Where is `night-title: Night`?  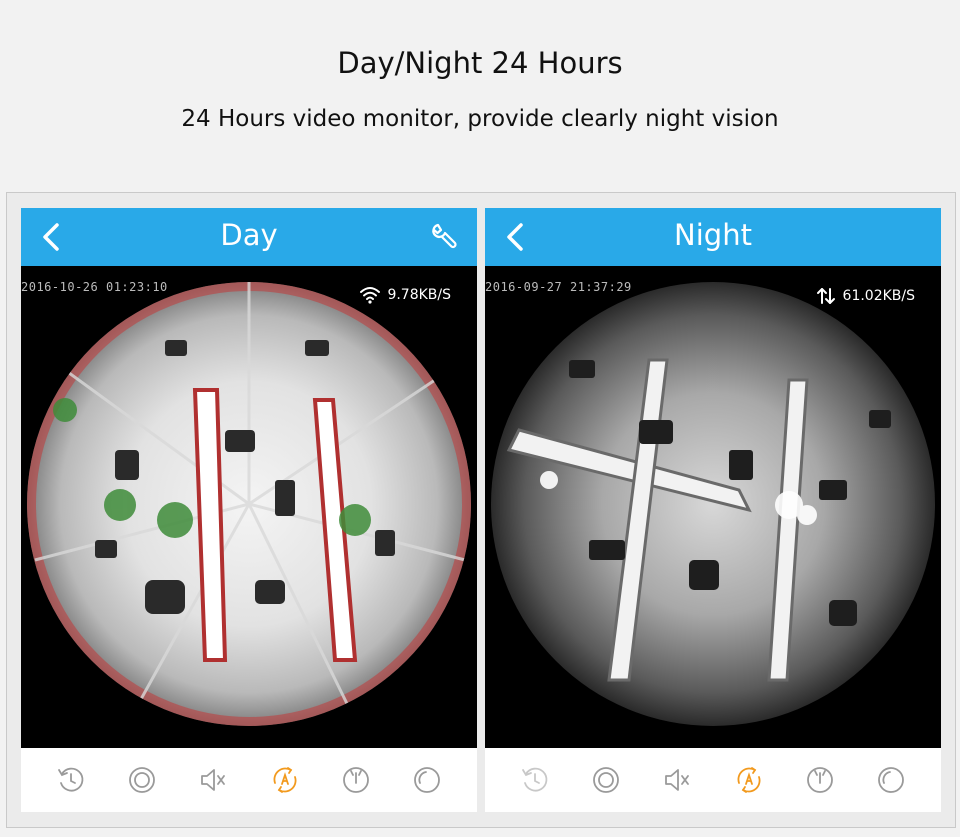 night-title: Night is located at coordinates (713, 235).